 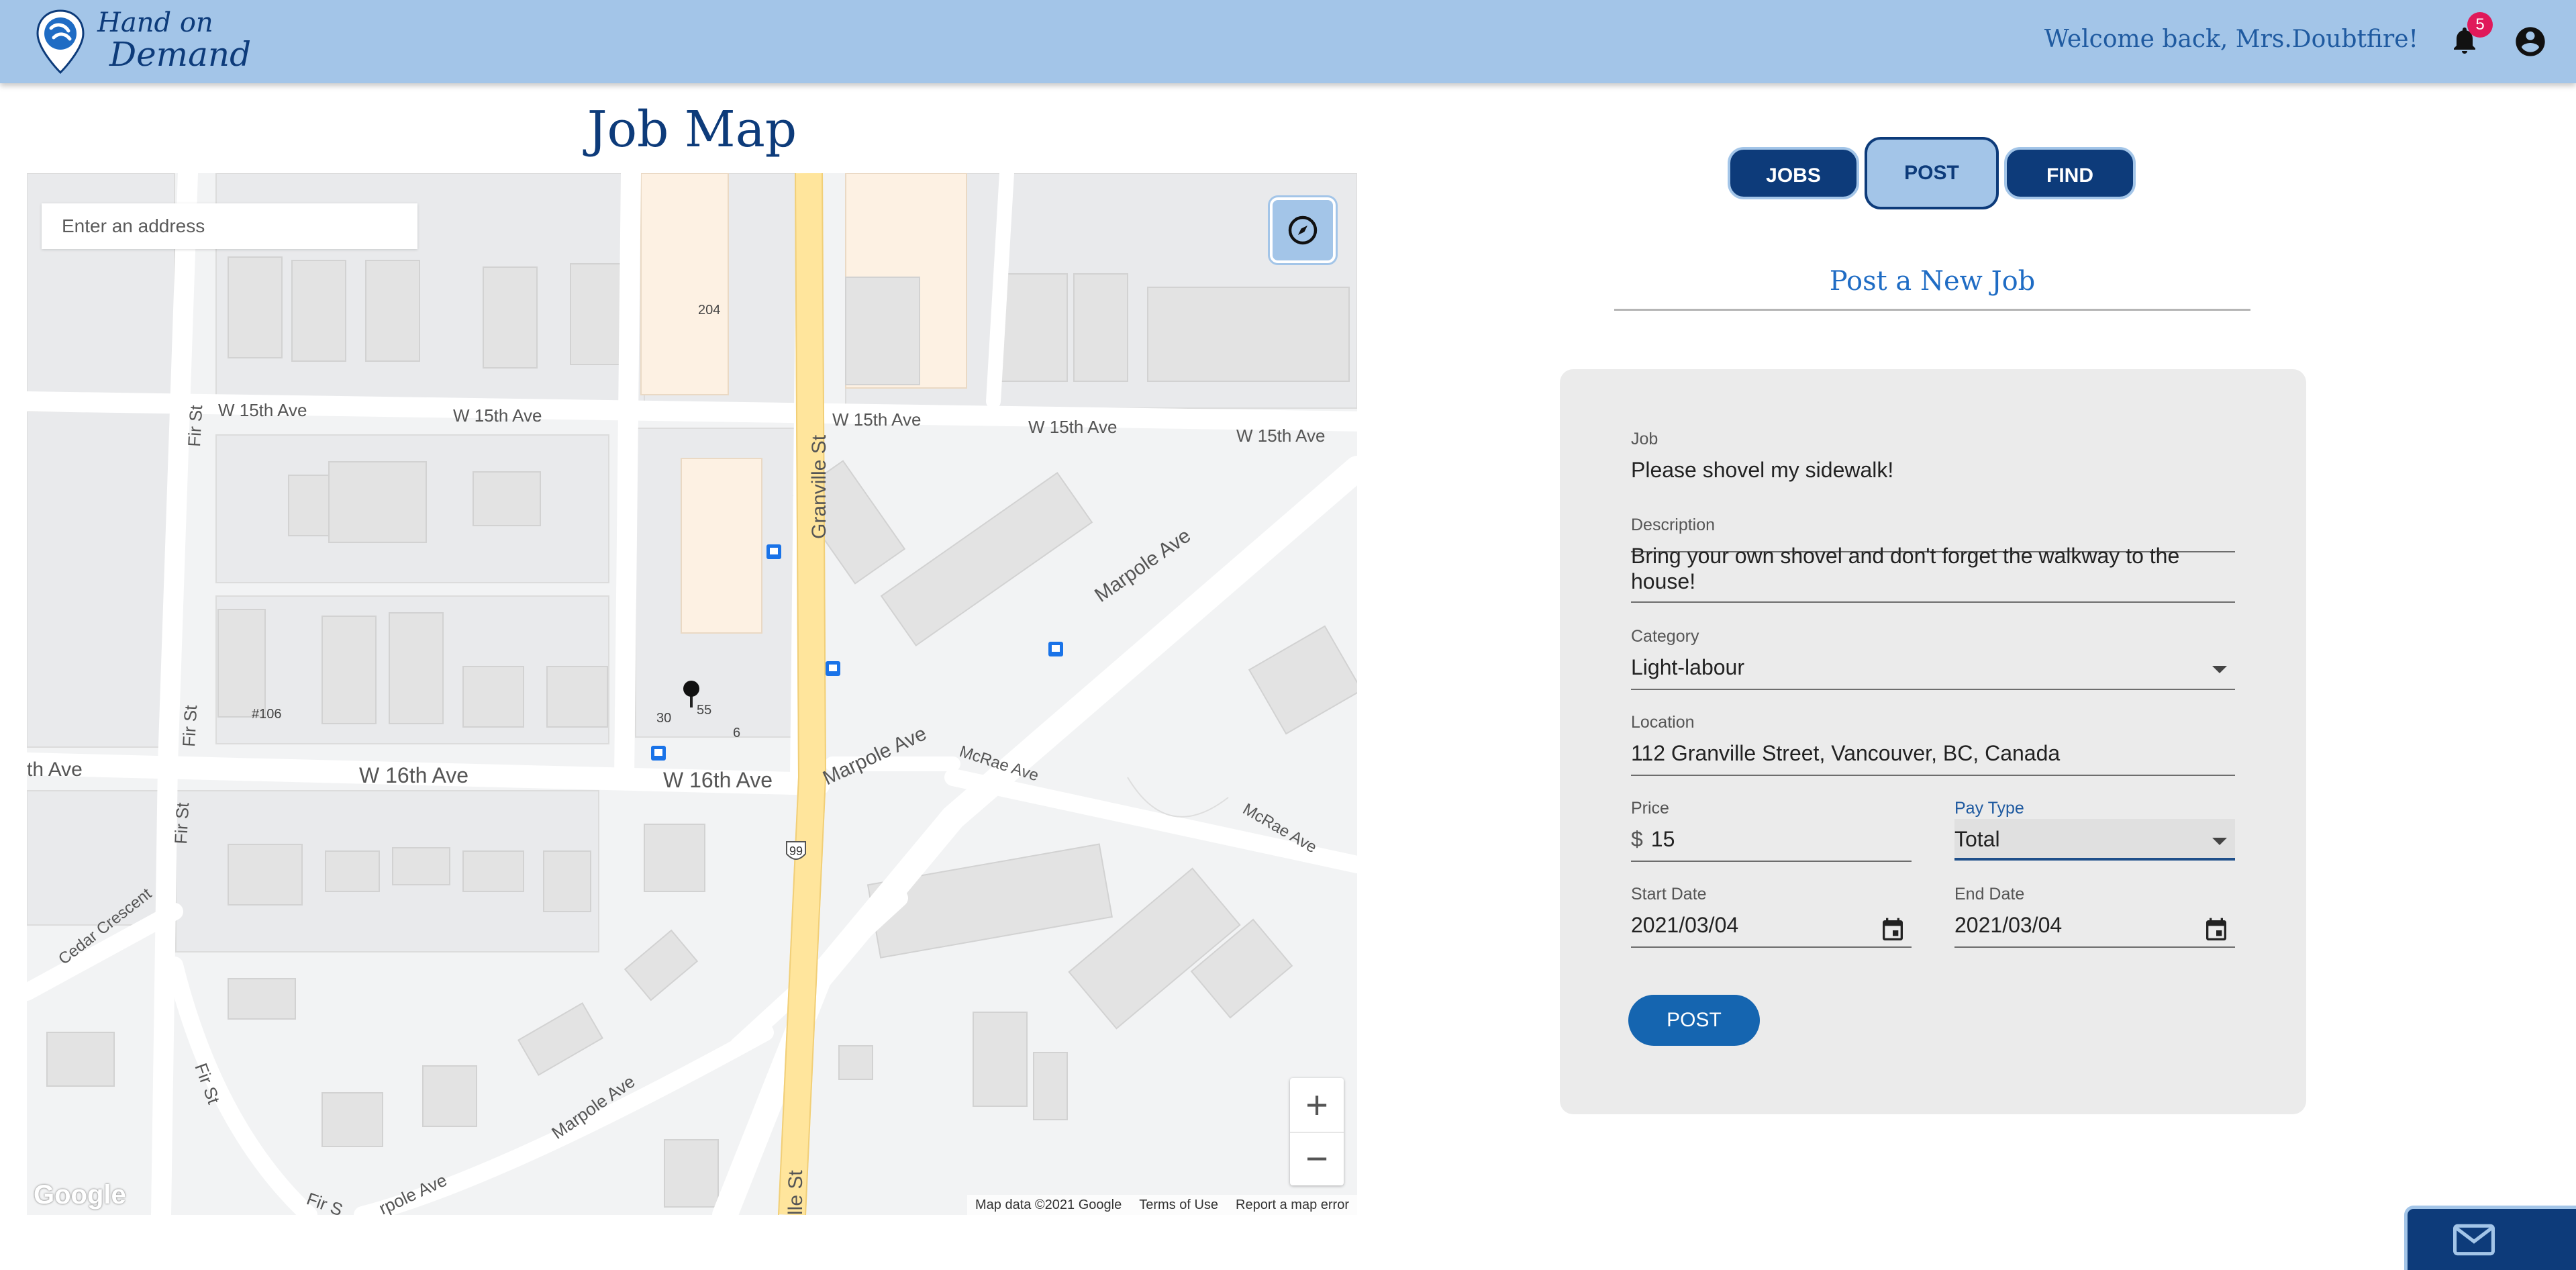 What do you see at coordinates (1771, 925) in the screenshot?
I see `start-date-value: 2021/03/04` at bounding box center [1771, 925].